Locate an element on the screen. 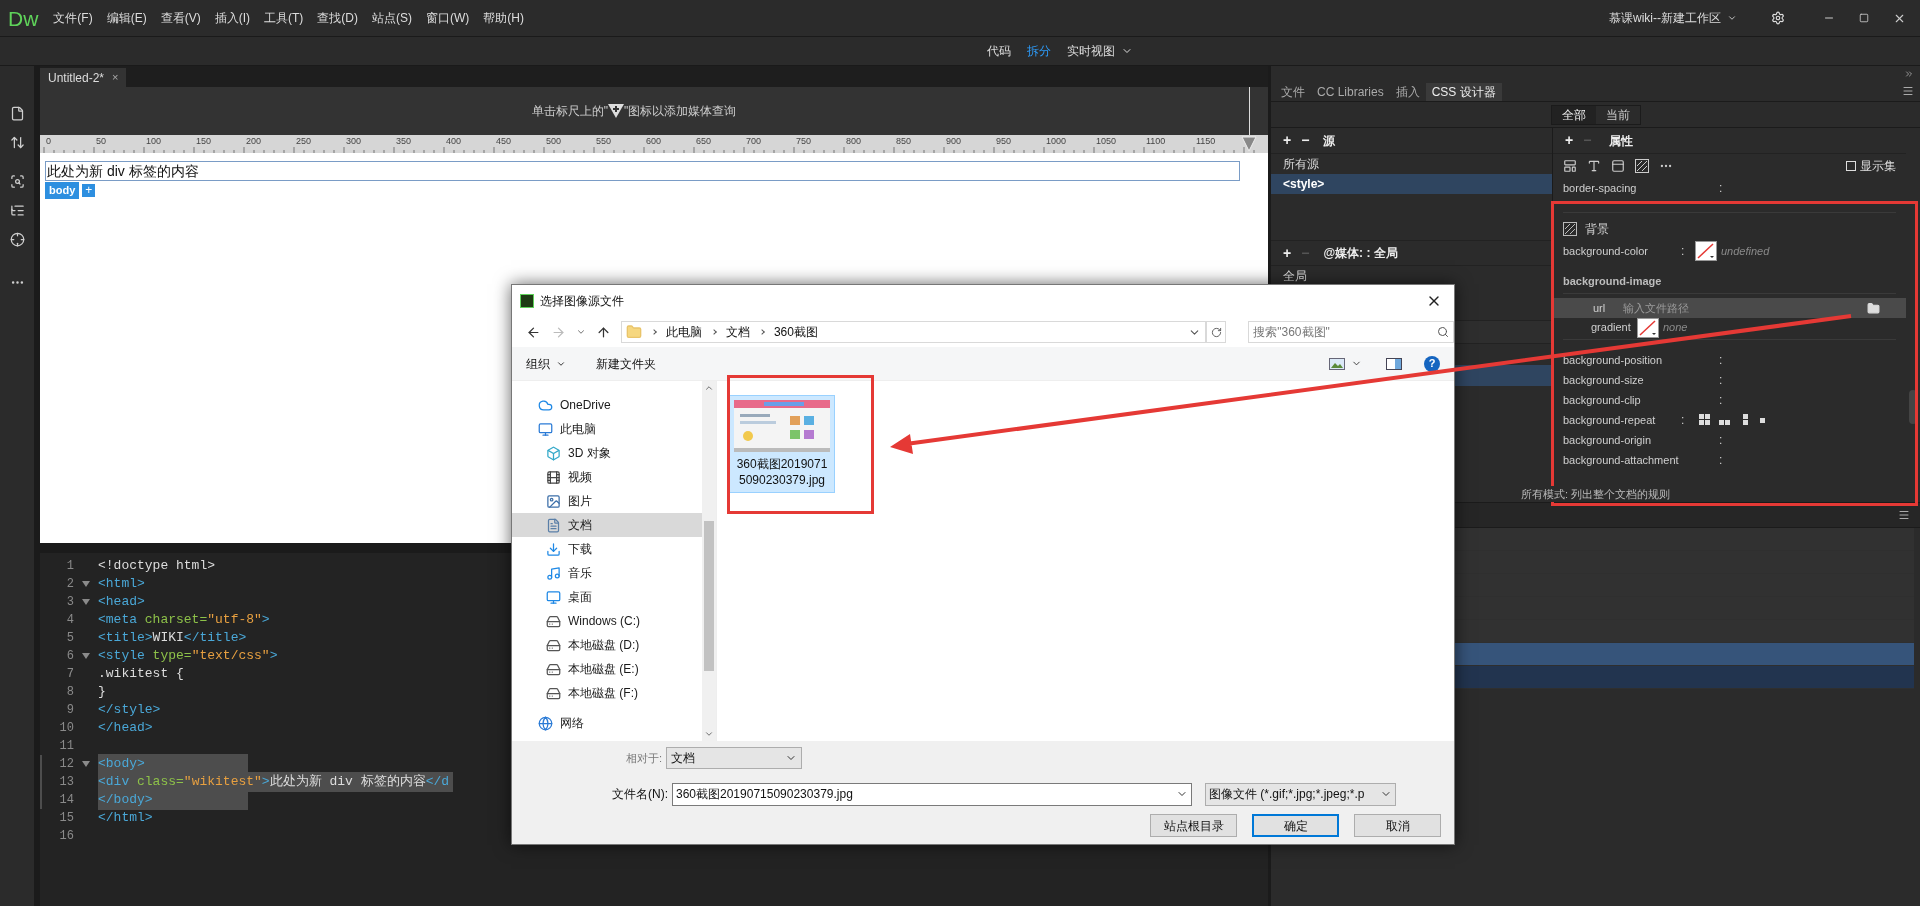 The height and width of the screenshot is (906, 1920). remove-source-button: − is located at coordinates (1305, 140).